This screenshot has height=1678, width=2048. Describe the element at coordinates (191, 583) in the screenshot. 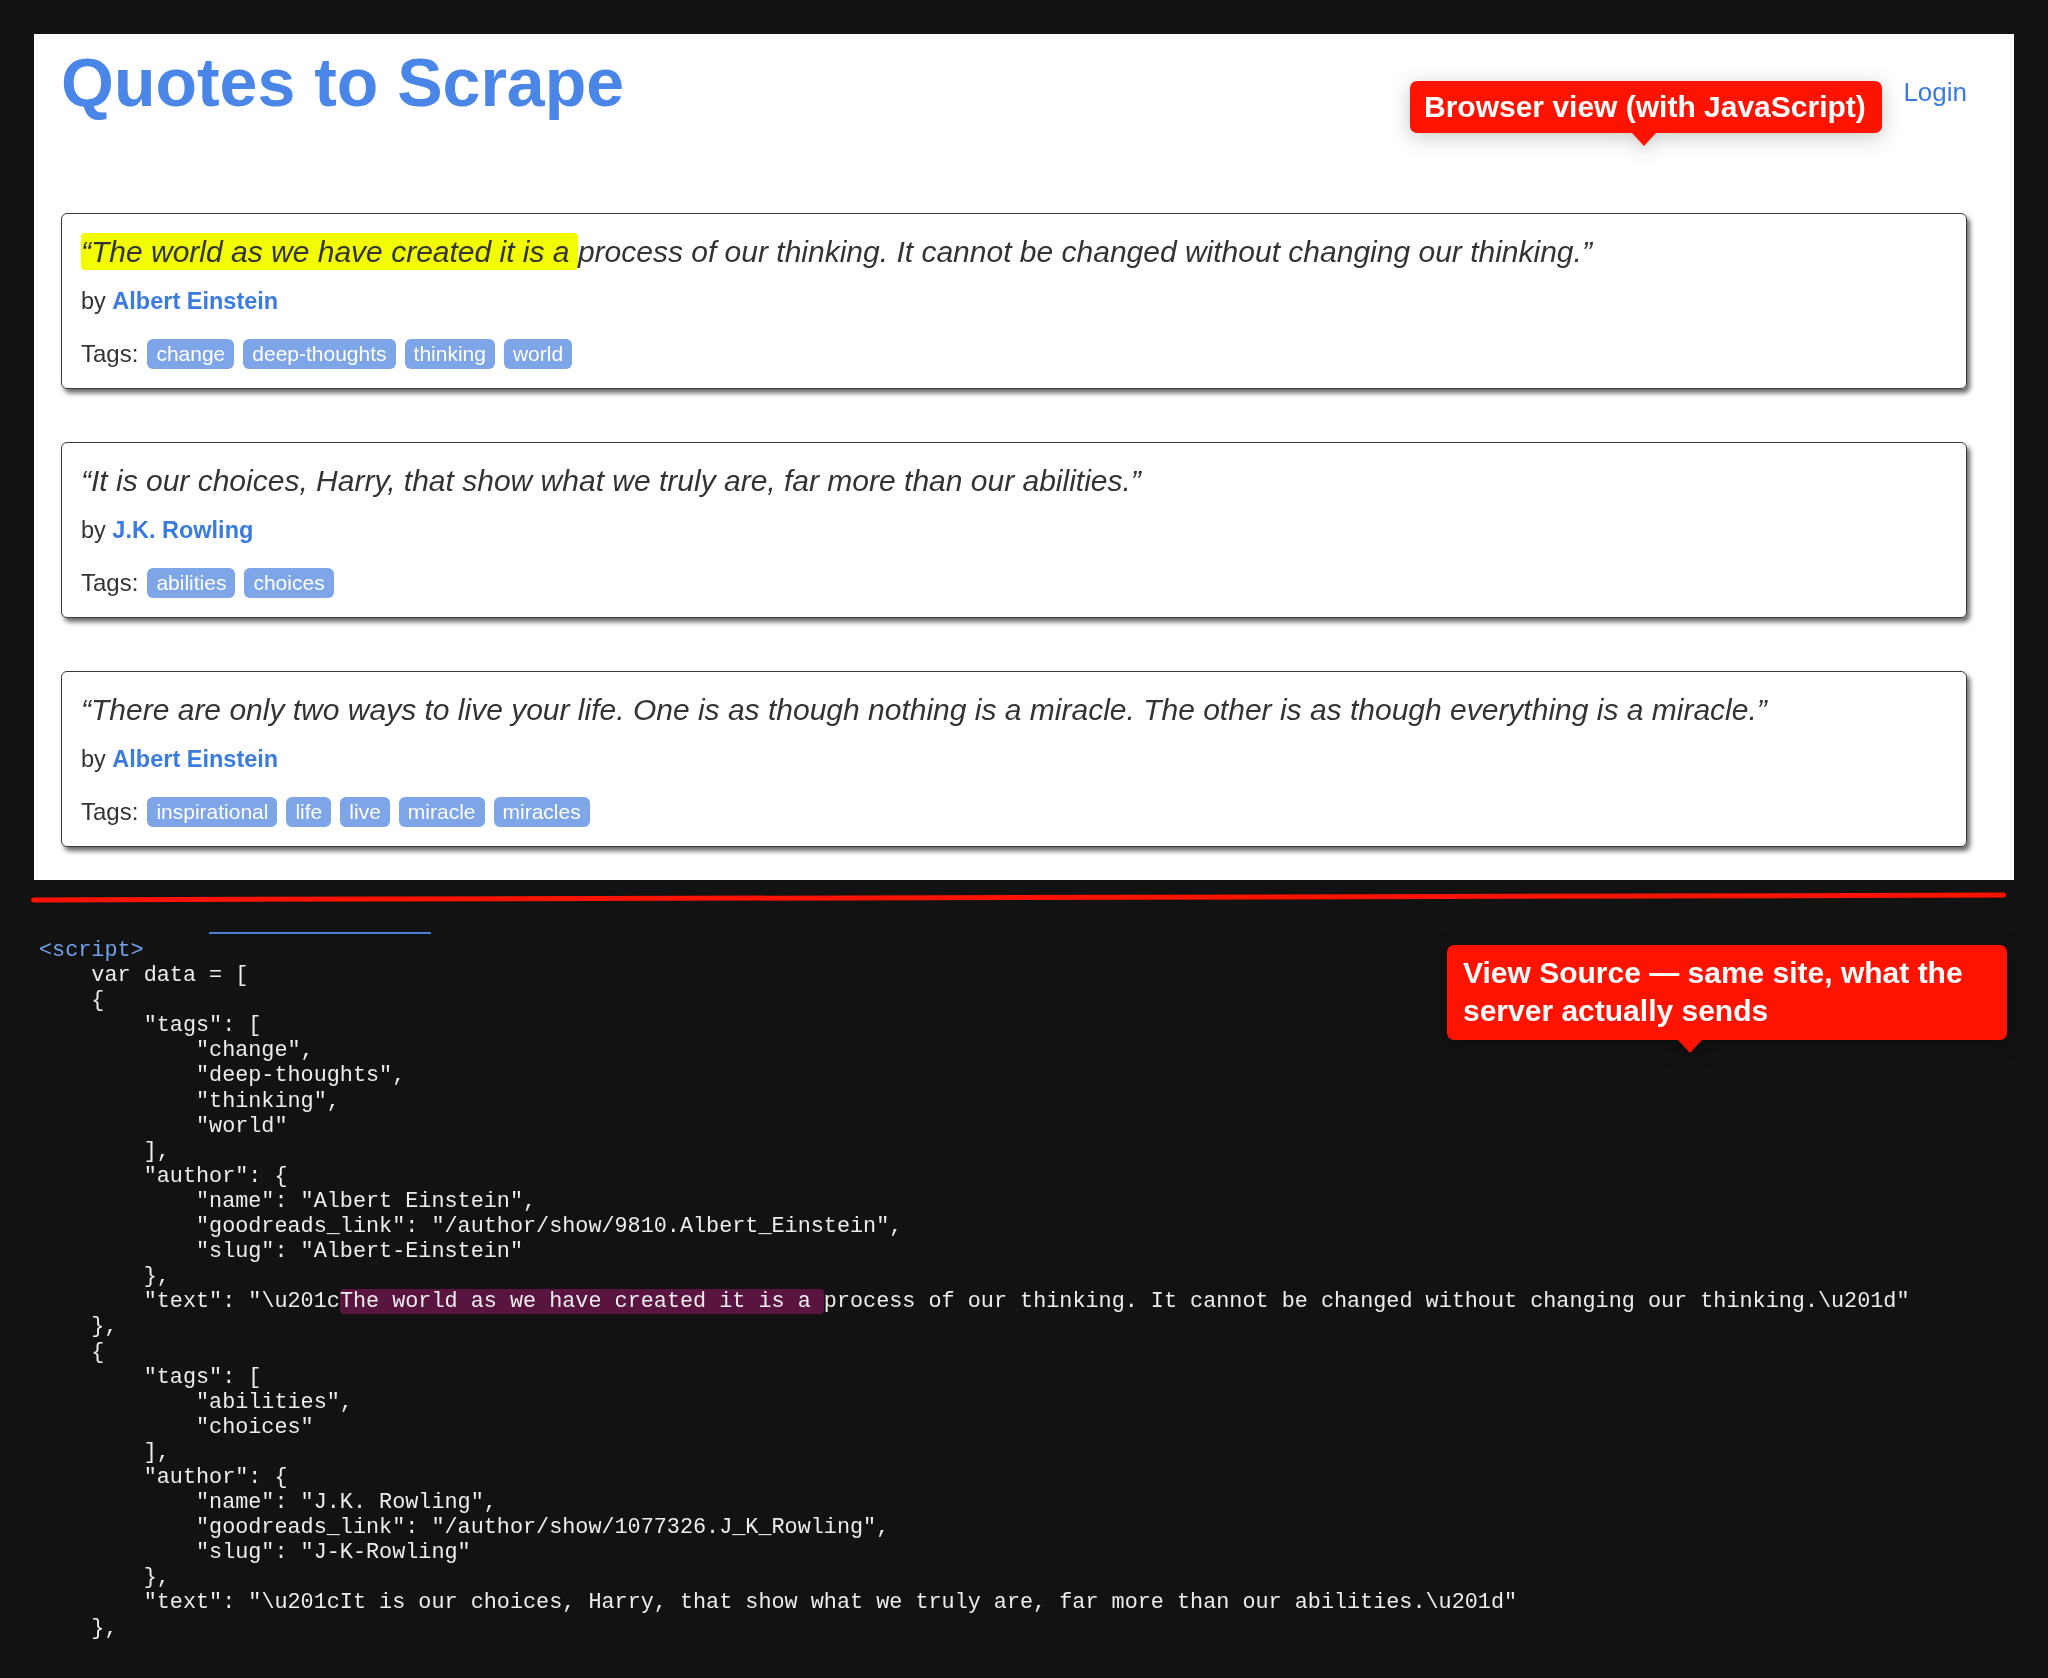

I see `tag-link: abilities` at that location.